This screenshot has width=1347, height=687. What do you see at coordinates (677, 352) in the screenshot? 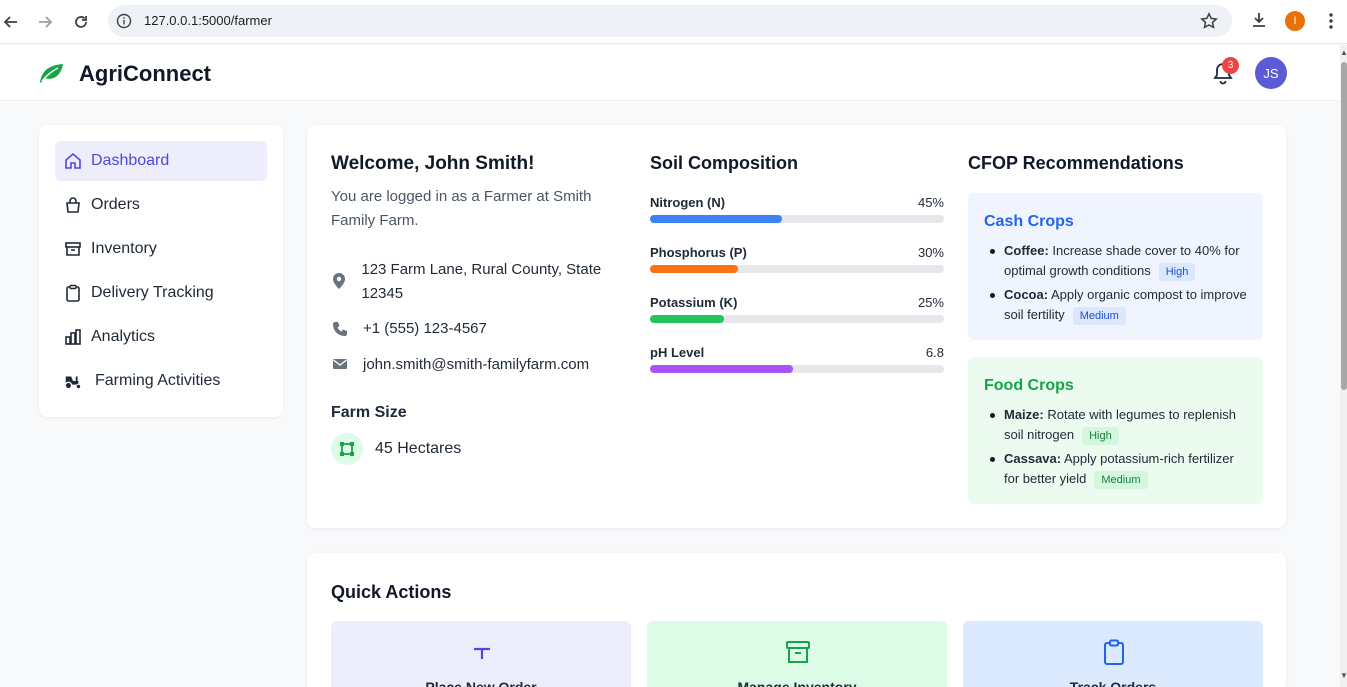
I see `soil-label: pH Level` at bounding box center [677, 352].